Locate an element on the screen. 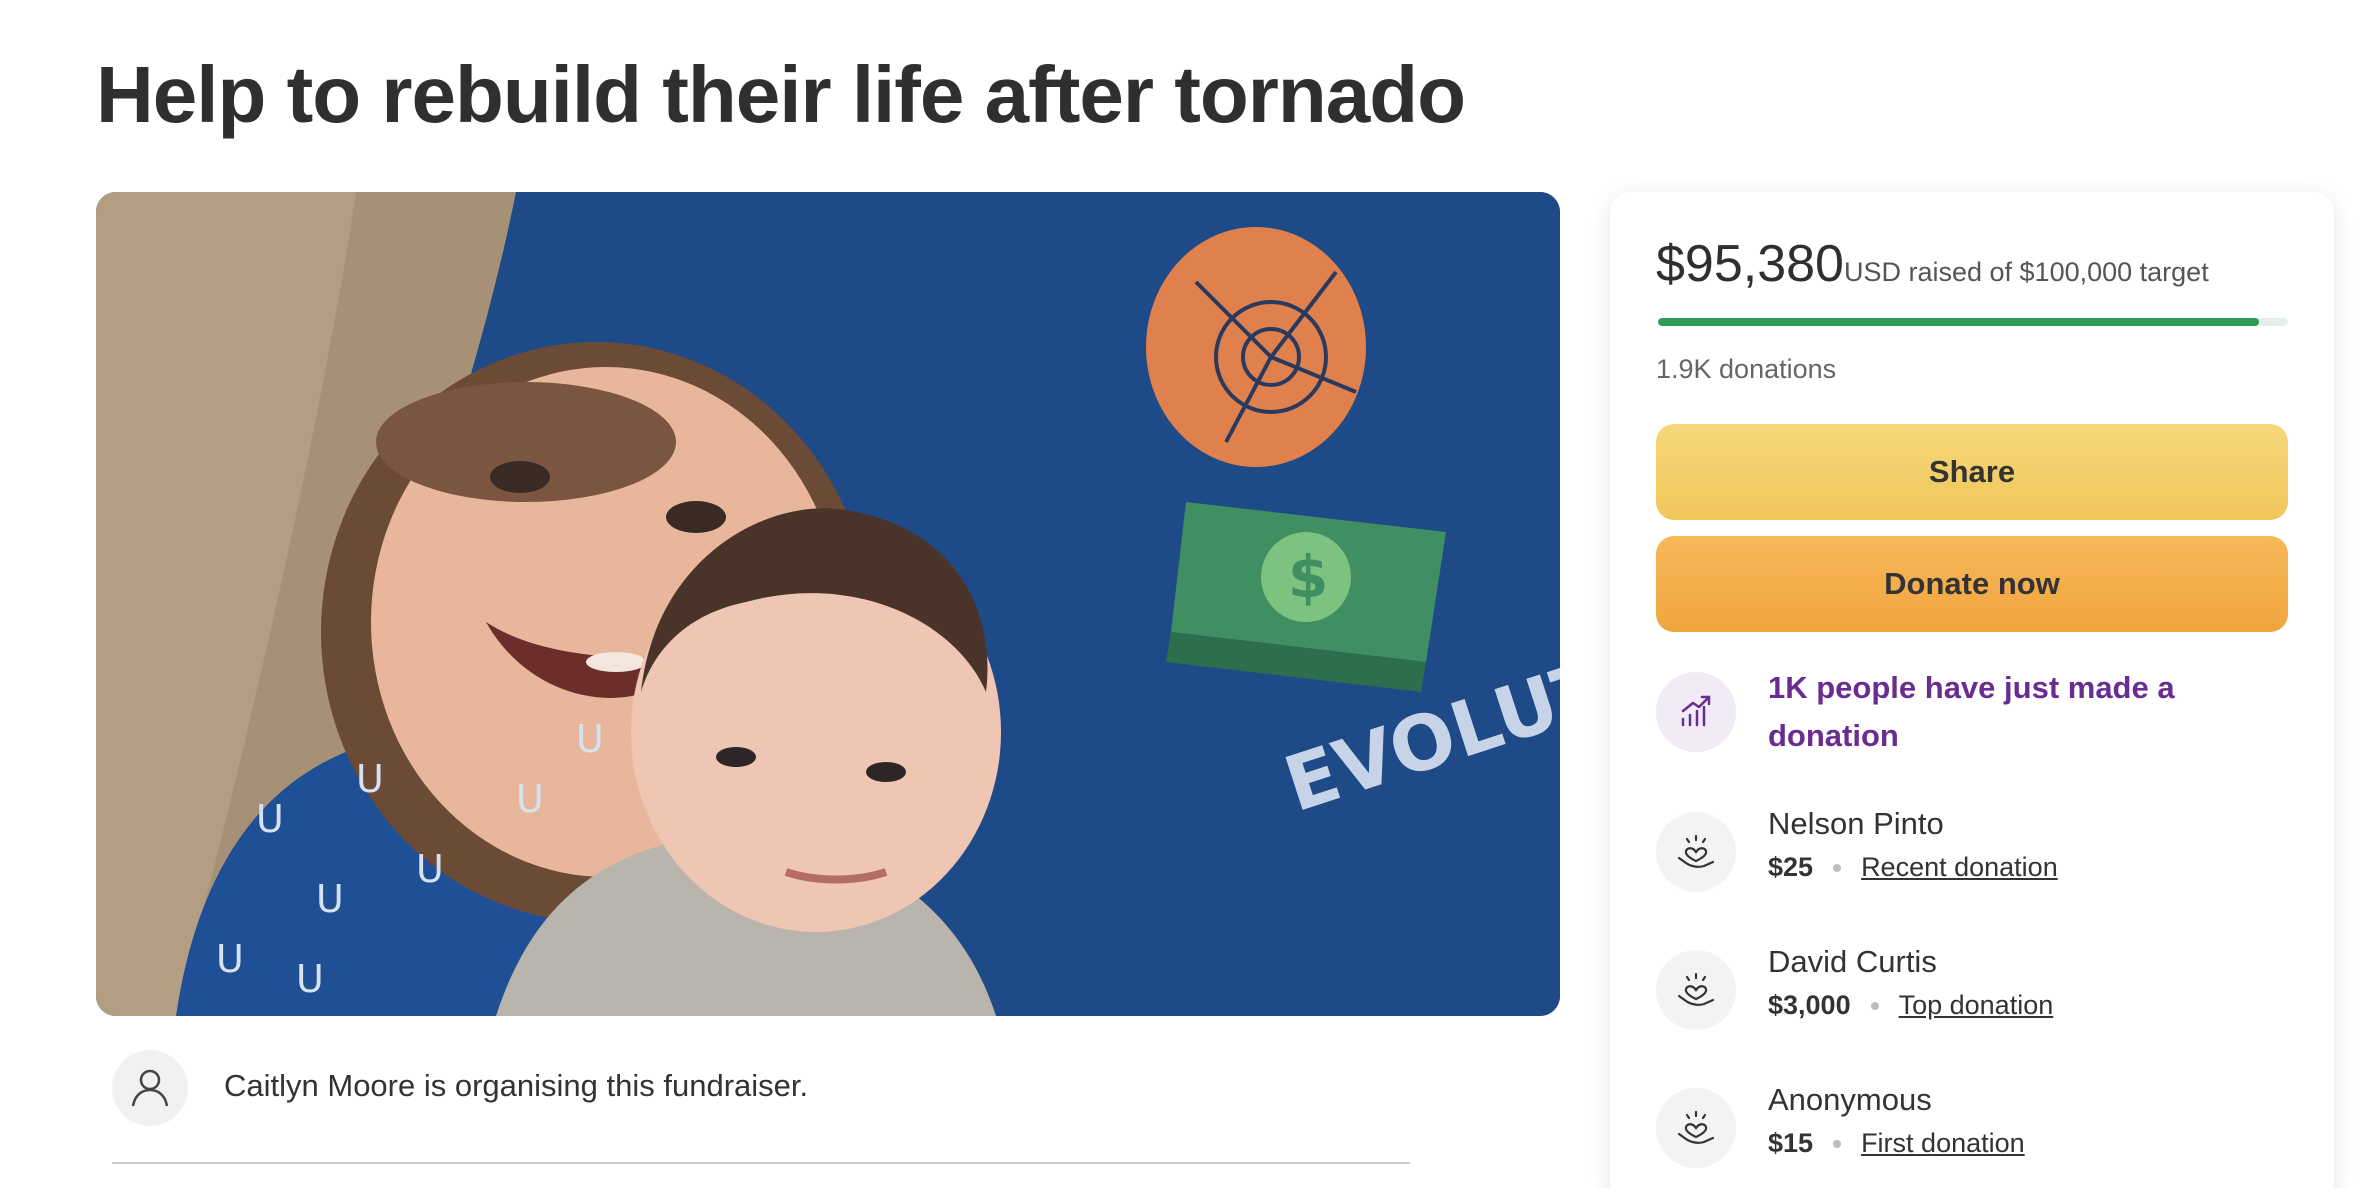 Image resolution: width=2376 pixels, height=1188 pixels. page-title: Help to rebuild their life after tornado is located at coordinates (781, 94).